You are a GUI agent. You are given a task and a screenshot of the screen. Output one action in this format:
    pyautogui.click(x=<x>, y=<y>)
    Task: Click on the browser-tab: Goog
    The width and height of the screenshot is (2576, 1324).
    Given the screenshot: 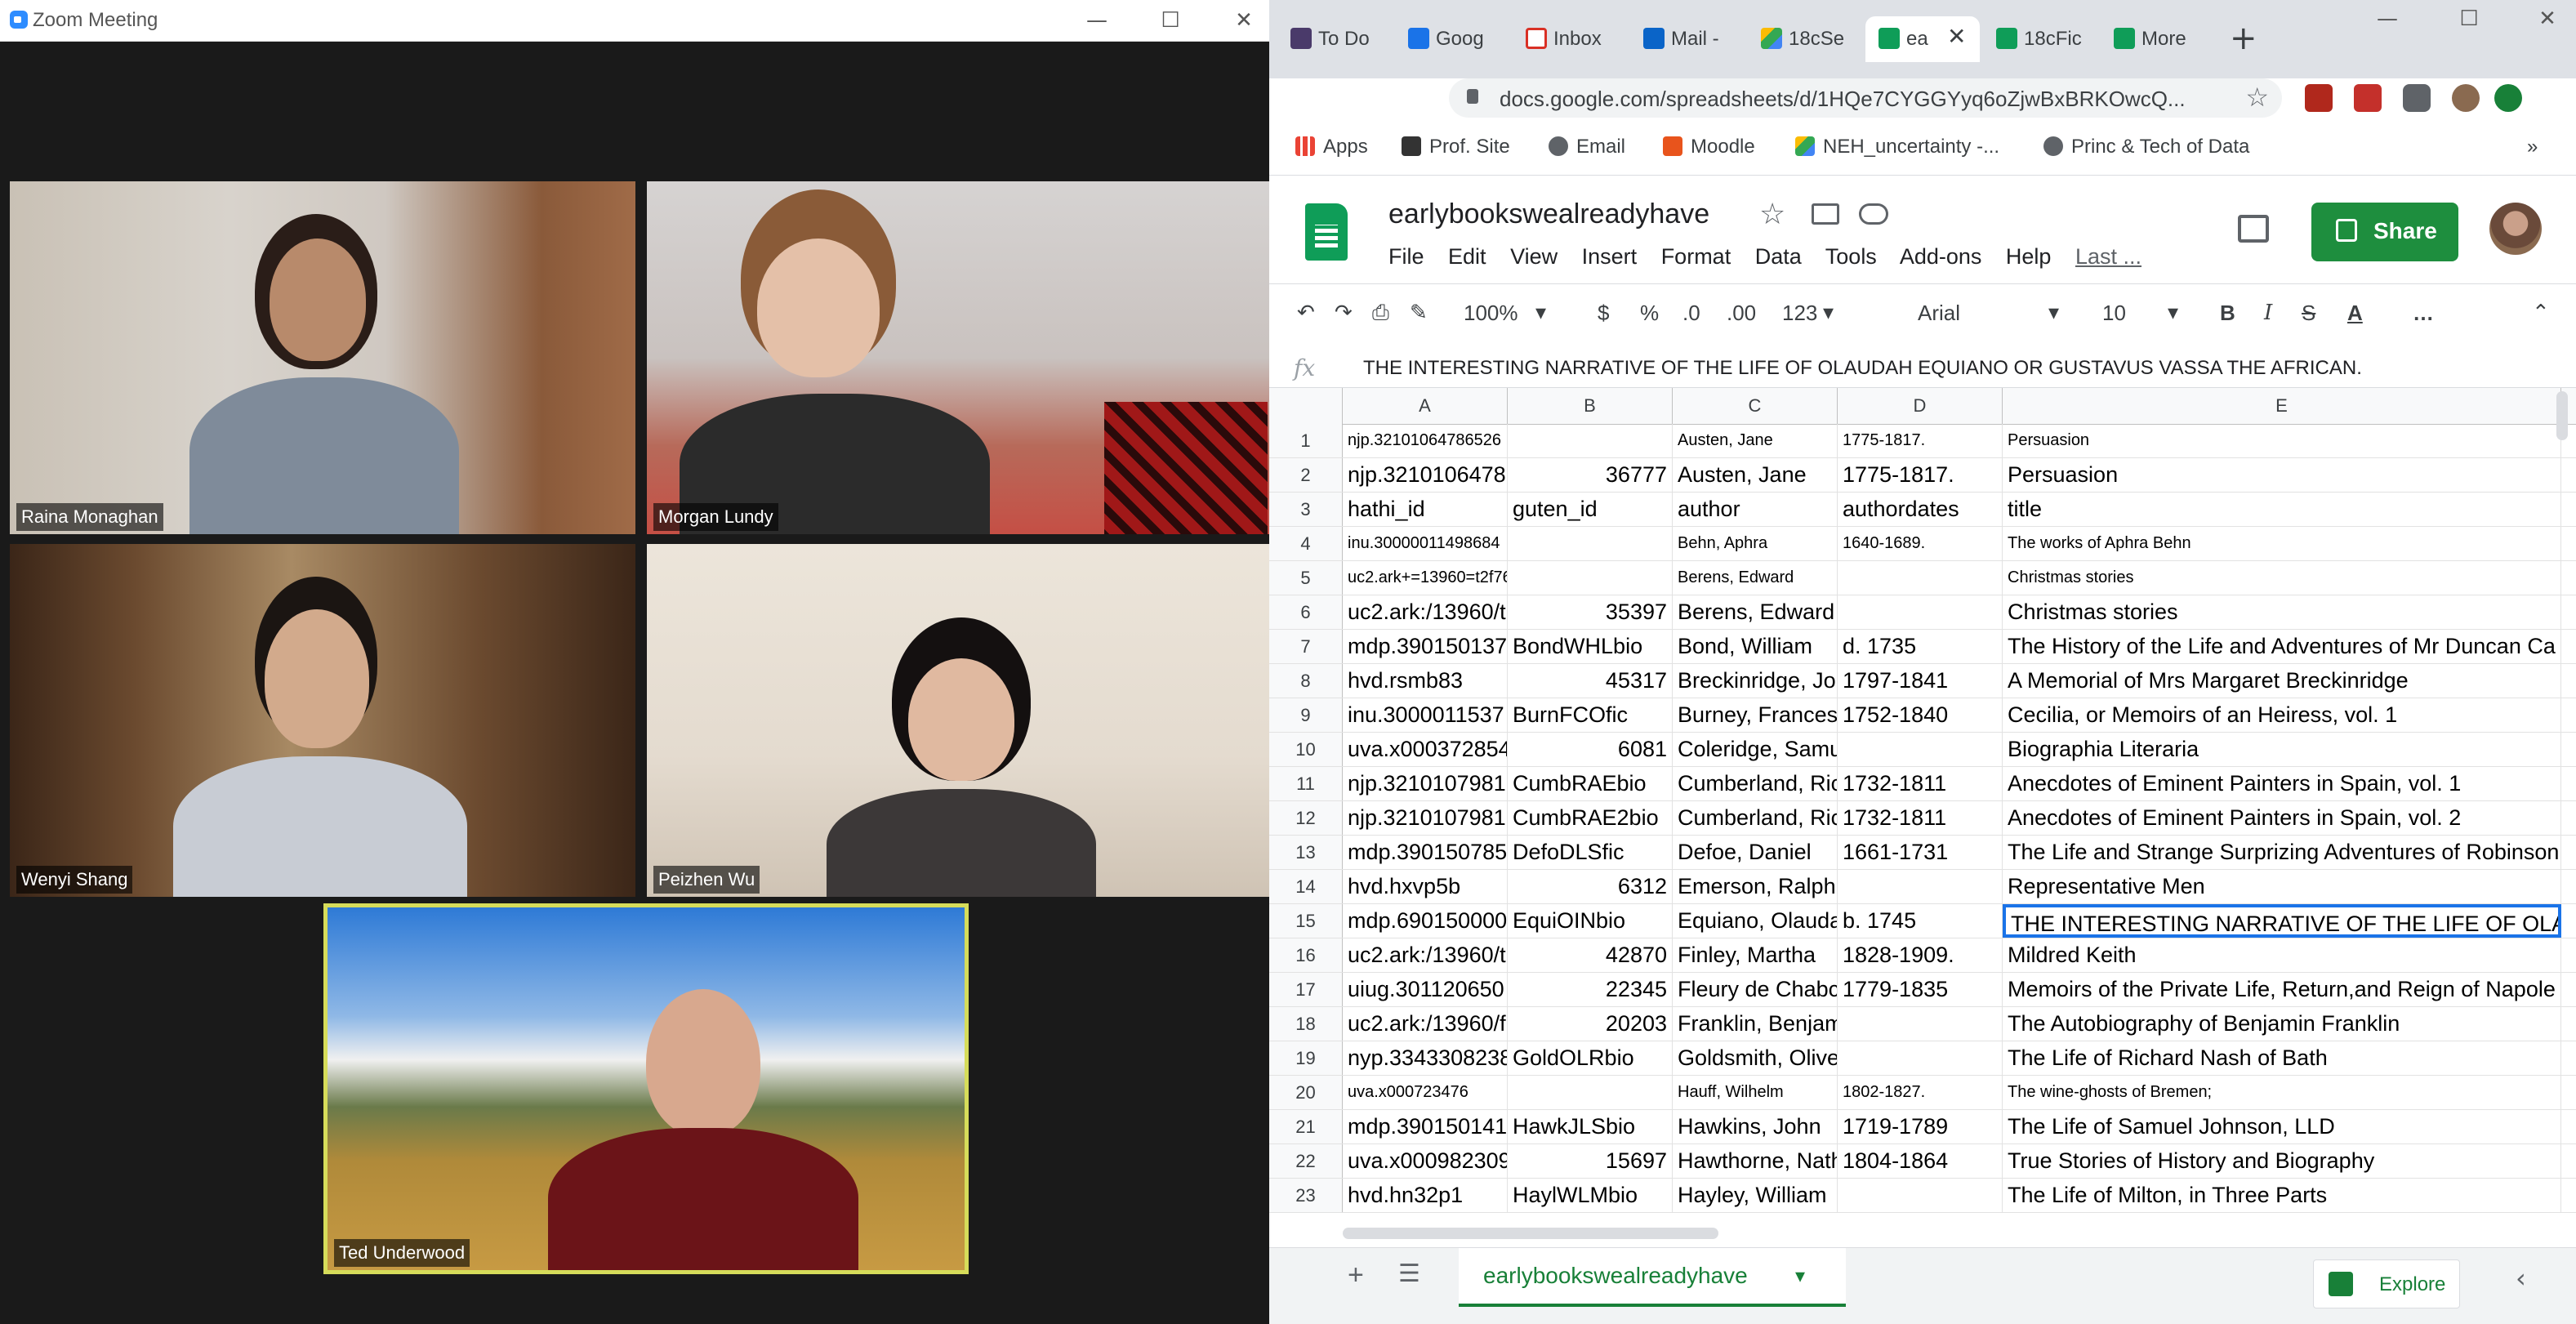 What is the action you would take?
    pyautogui.click(x=1452, y=39)
    